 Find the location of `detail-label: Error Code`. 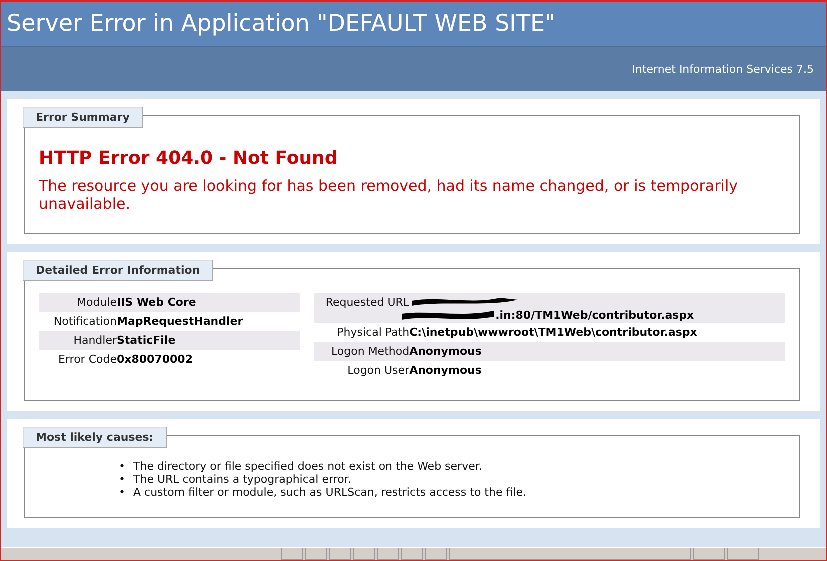

detail-label: Error Code is located at coordinates (87, 359).